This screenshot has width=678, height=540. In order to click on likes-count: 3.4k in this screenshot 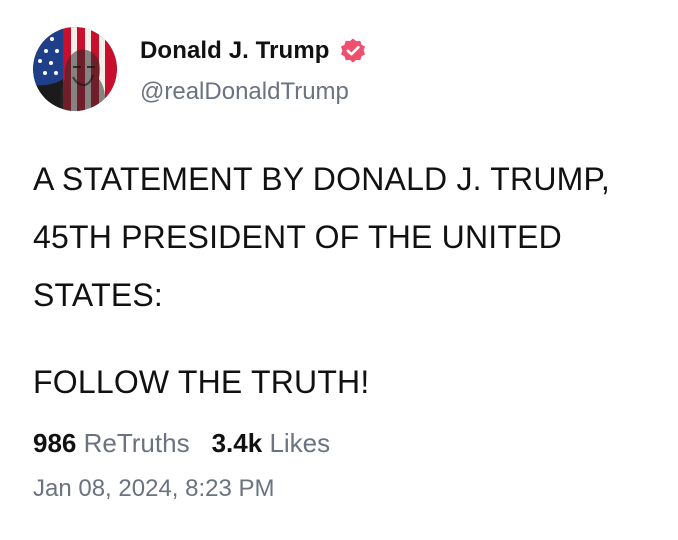, I will do `click(237, 443)`.